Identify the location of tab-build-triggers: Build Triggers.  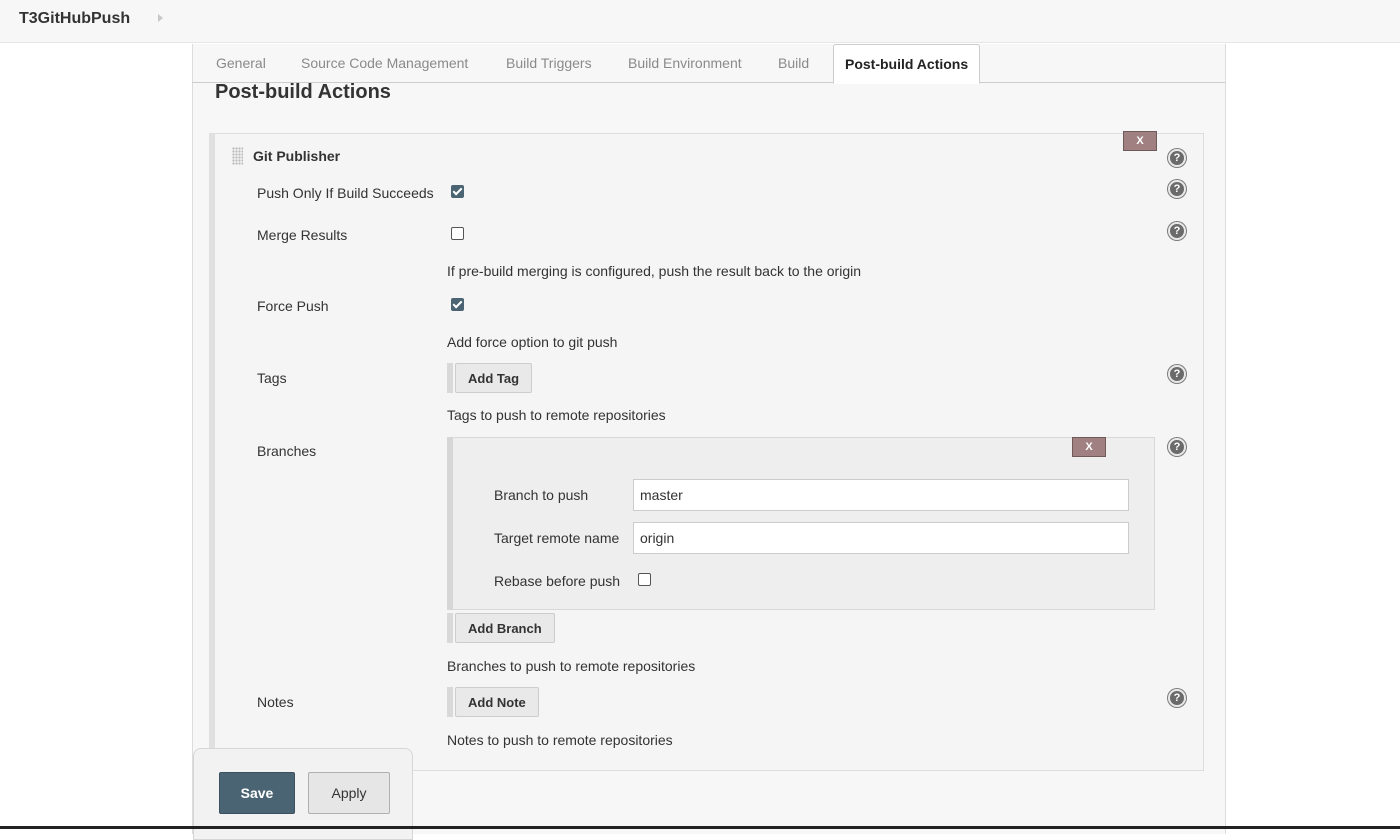
(549, 63).